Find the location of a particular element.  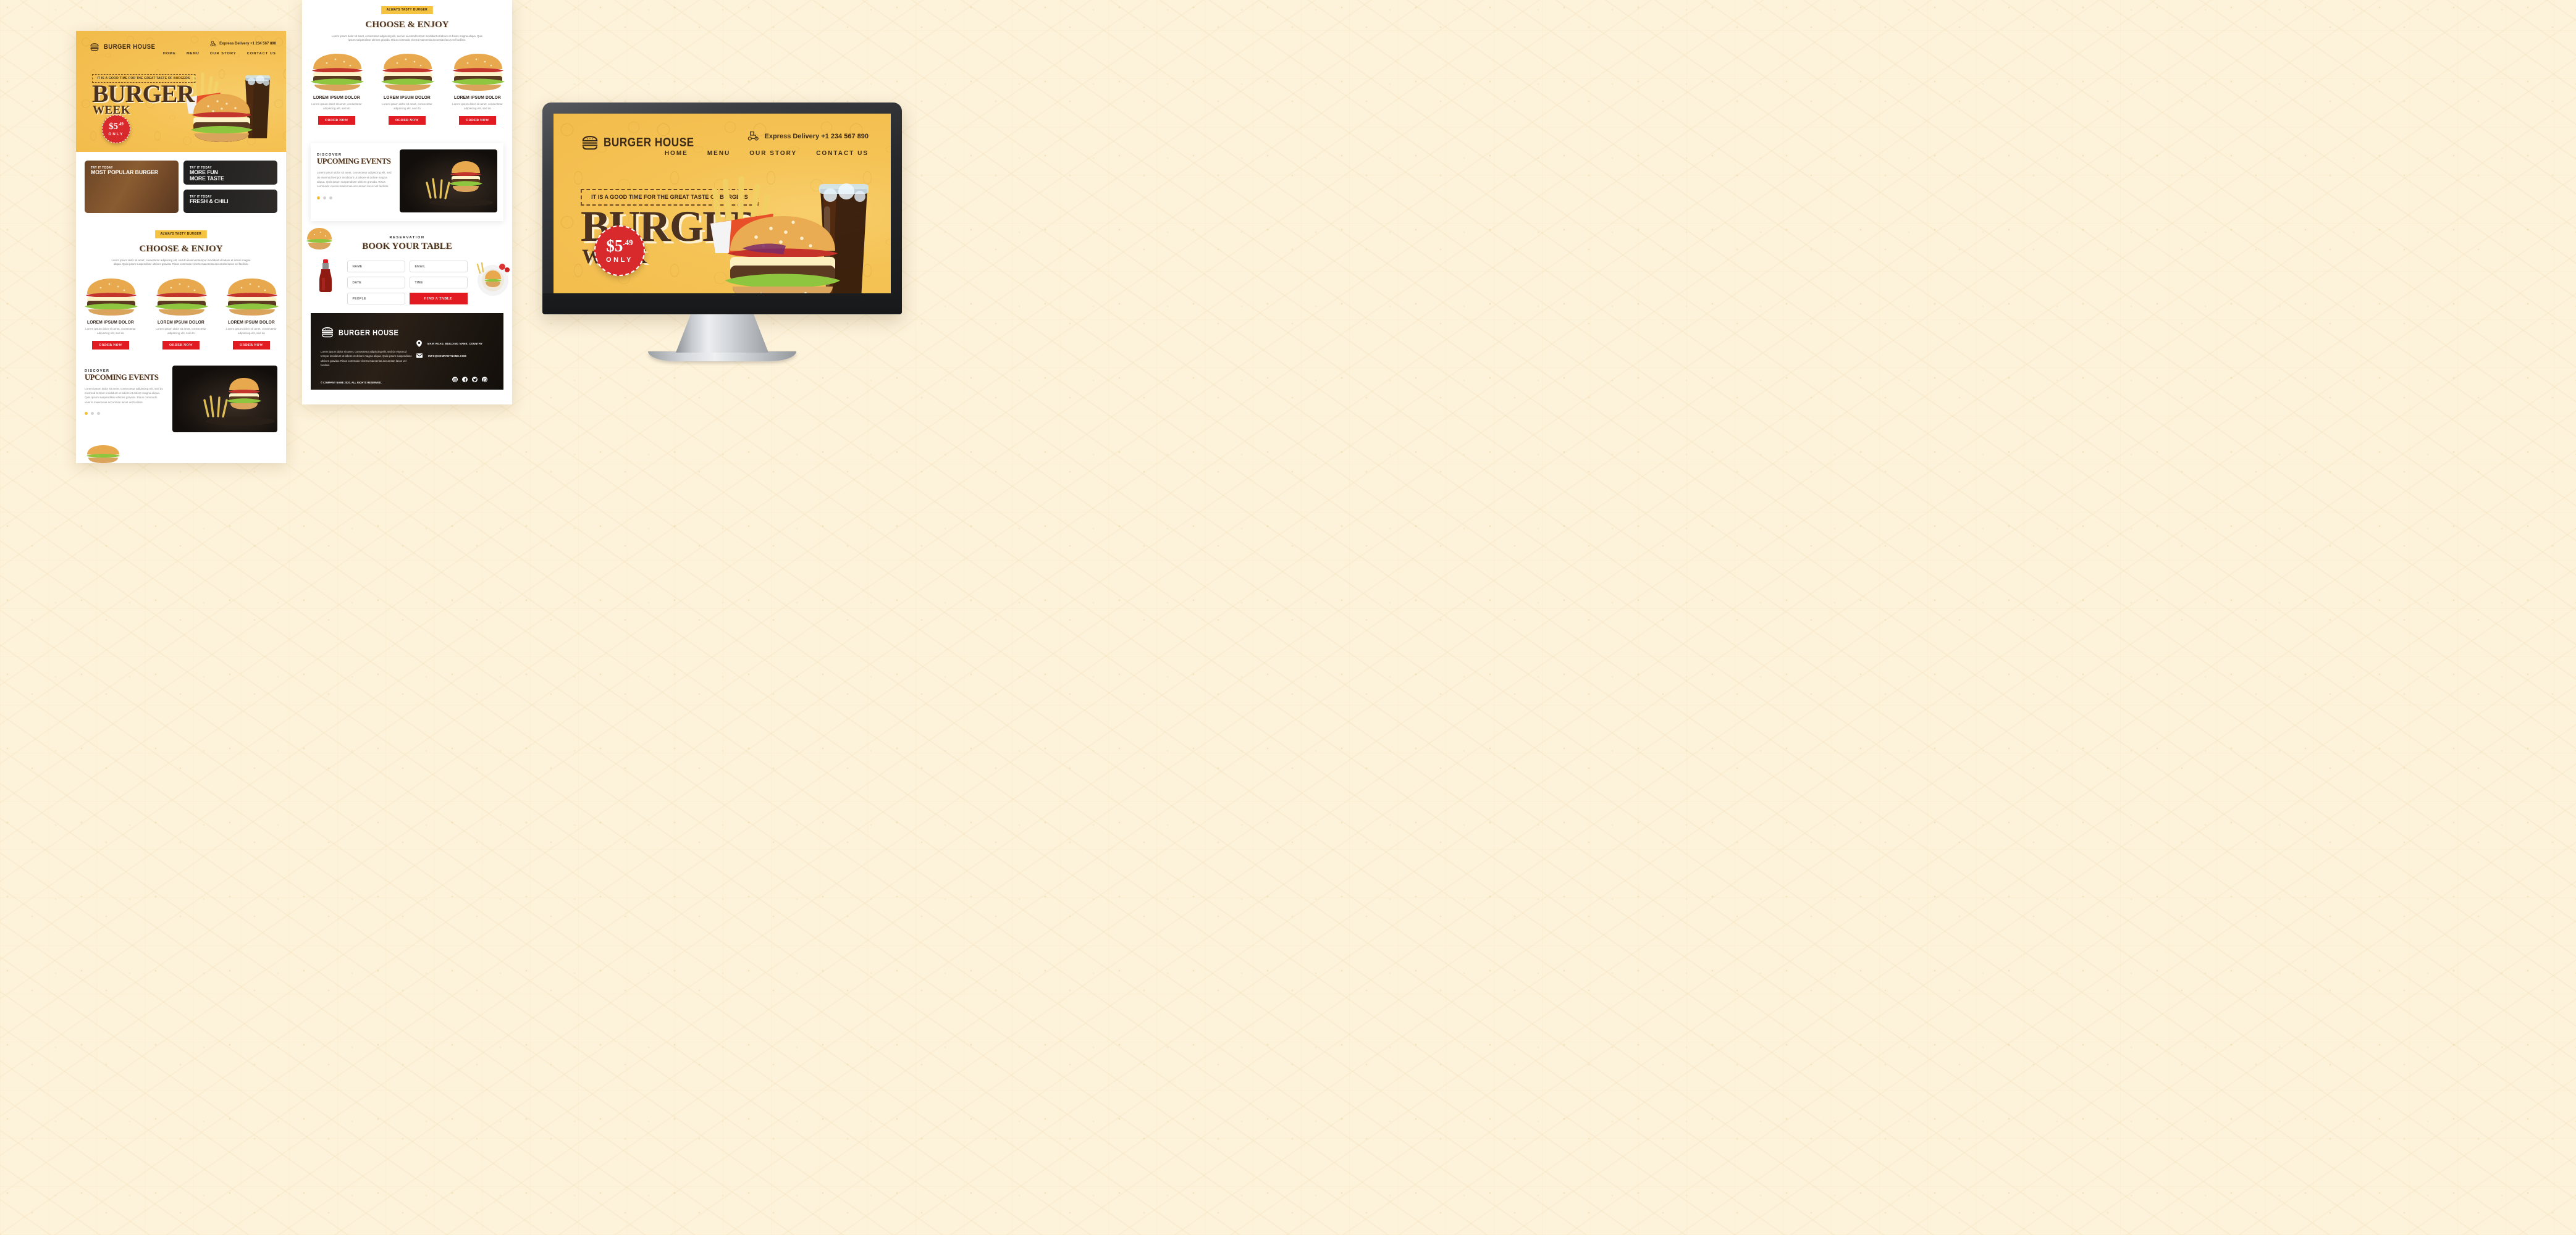

price-badge: $5.49 ONLY is located at coordinates (116, 129).